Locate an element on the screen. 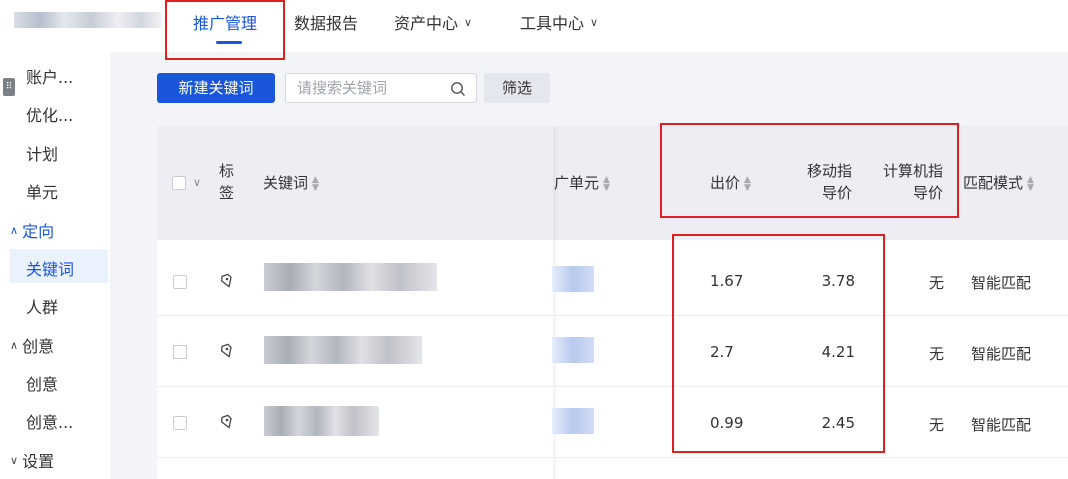 Image resolution: width=1068 pixels, height=479 pixels. header-mobile-line1: 移动指 is located at coordinates (829, 171).